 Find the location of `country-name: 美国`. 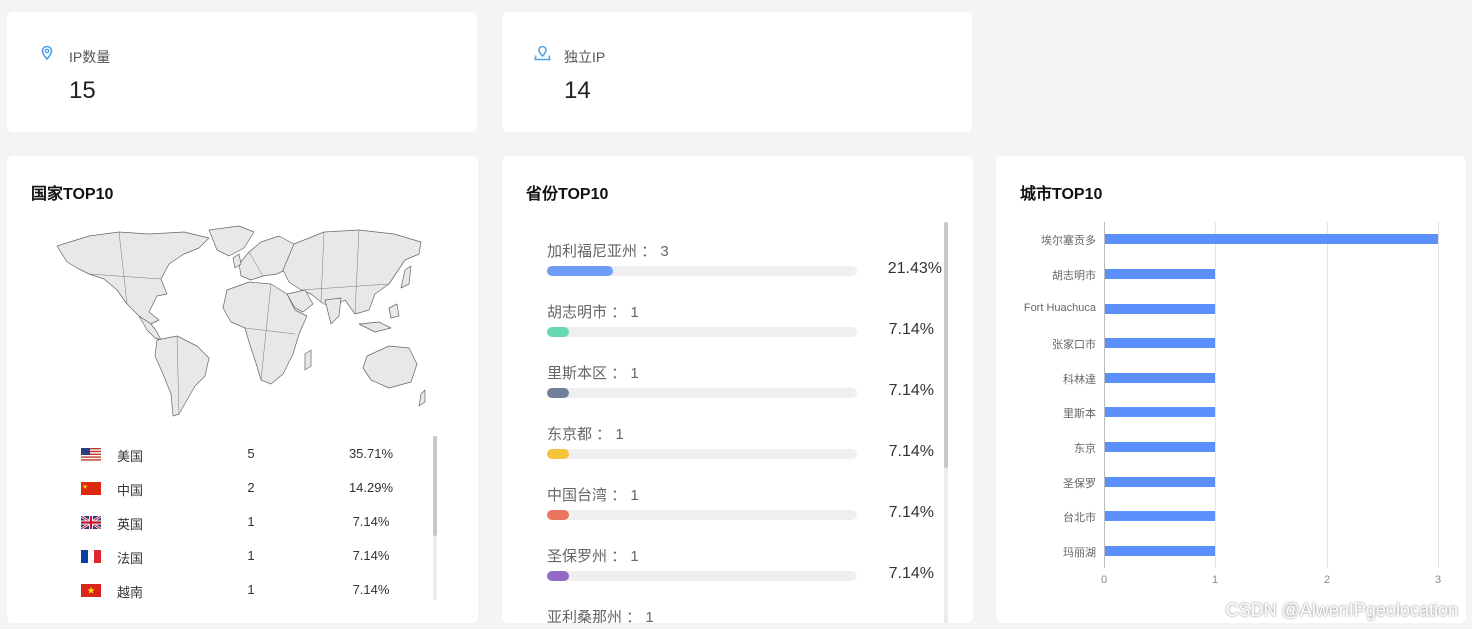

country-name: 美国 is located at coordinates (130, 456).